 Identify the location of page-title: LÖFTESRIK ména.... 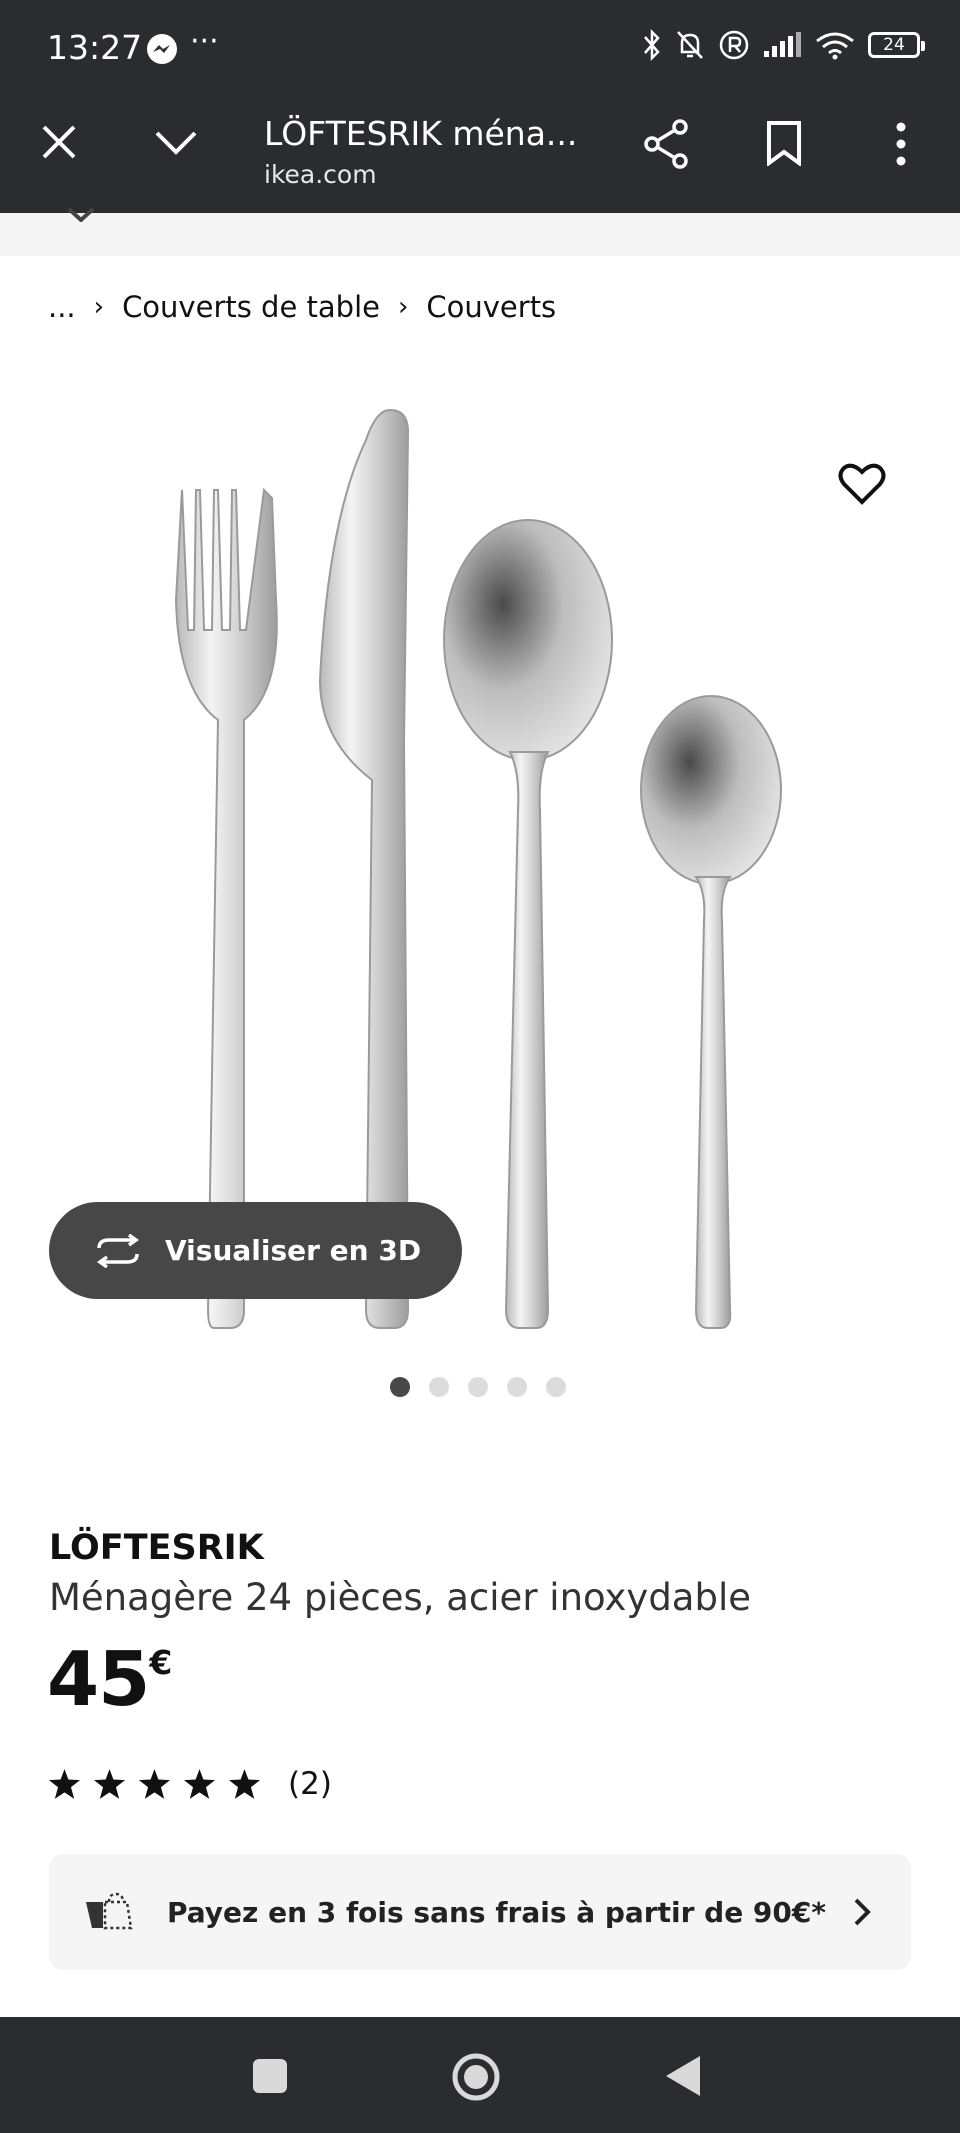
(424, 133).